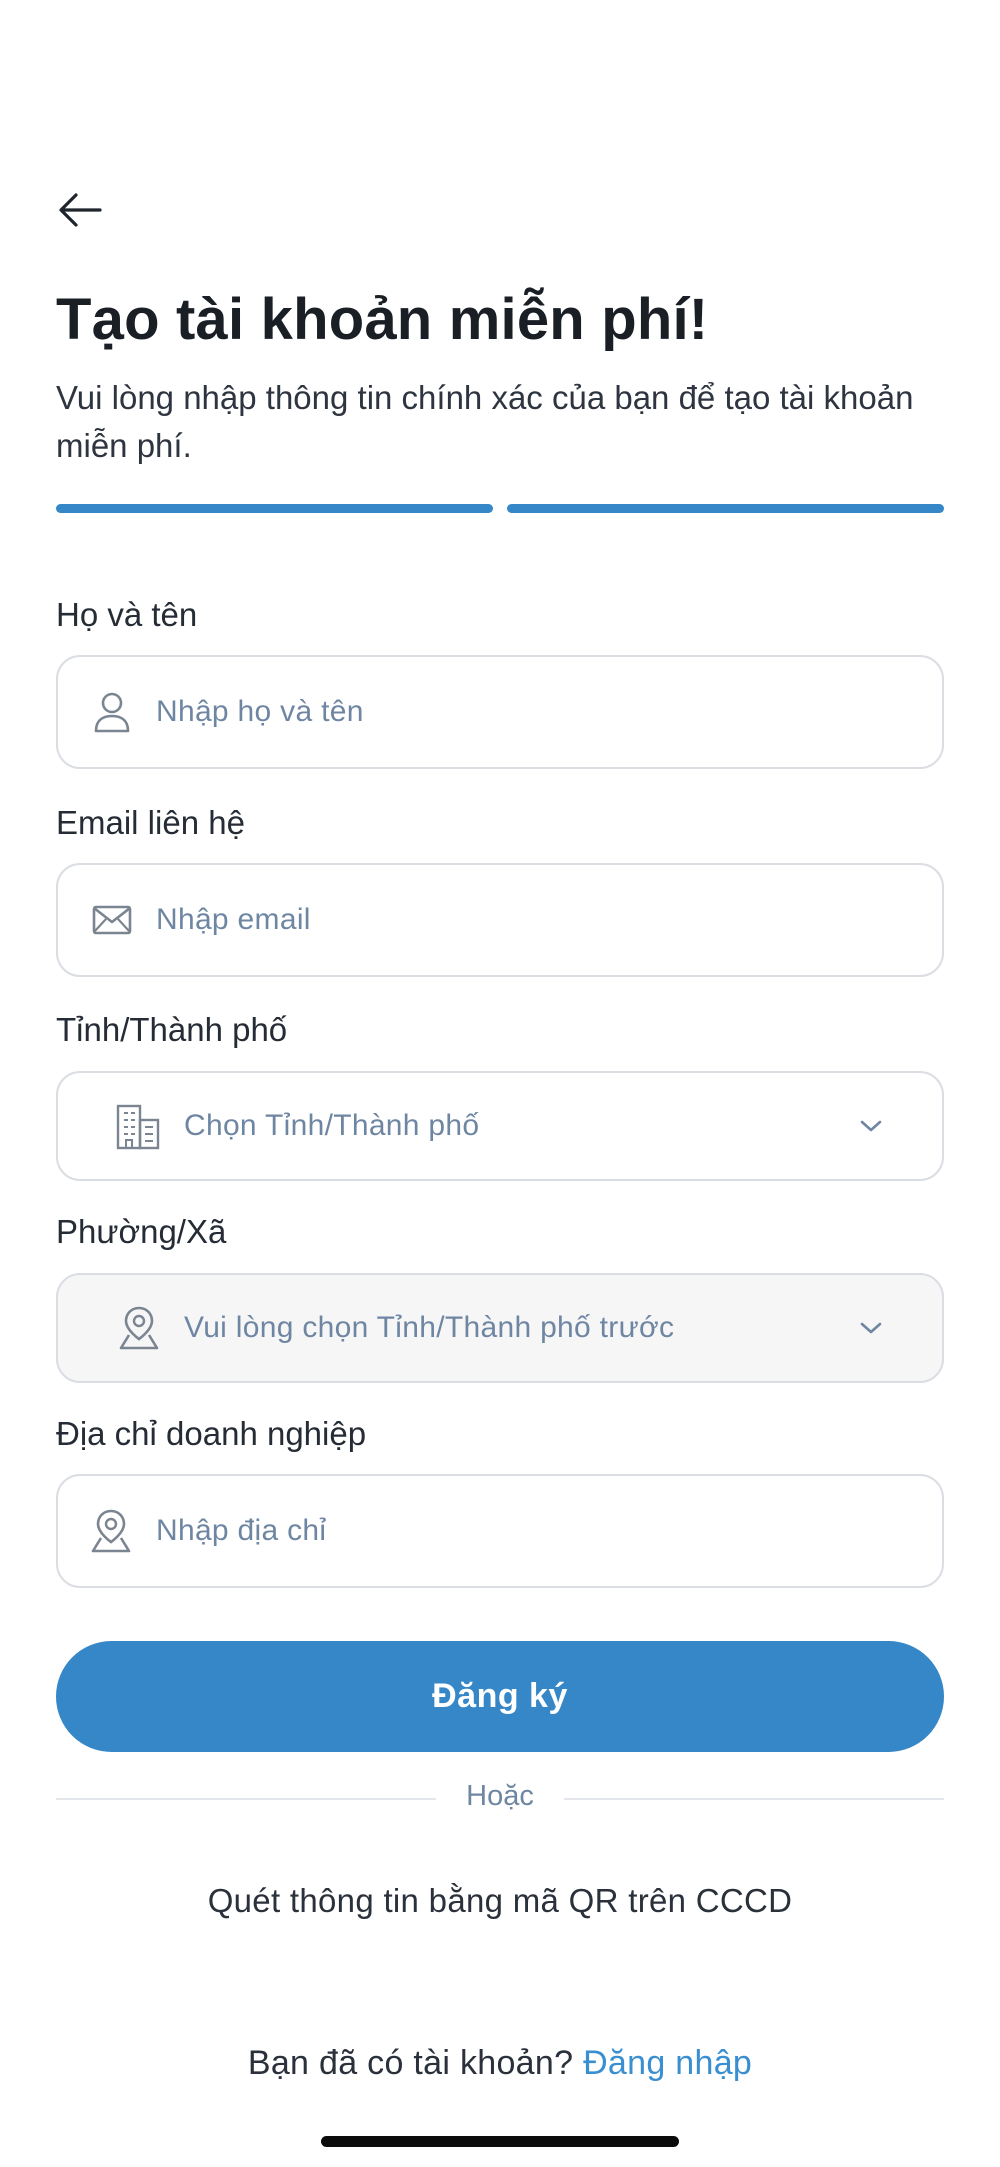 This screenshot has width=1000, height=2167. Describe the element at coordinates (429, 1327) in the screenshot. I see `ward-placeholder: Vui lòng chọn Tỉnh/Thành phố trước` at that location.